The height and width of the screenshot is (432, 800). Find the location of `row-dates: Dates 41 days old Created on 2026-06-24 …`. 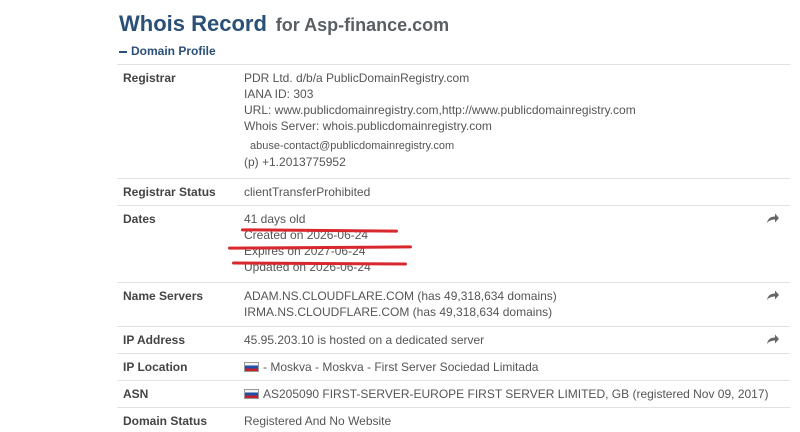

row-dates: Dates 41 days old Created on 2026-06-24 … is located at coordinates (453, 243).